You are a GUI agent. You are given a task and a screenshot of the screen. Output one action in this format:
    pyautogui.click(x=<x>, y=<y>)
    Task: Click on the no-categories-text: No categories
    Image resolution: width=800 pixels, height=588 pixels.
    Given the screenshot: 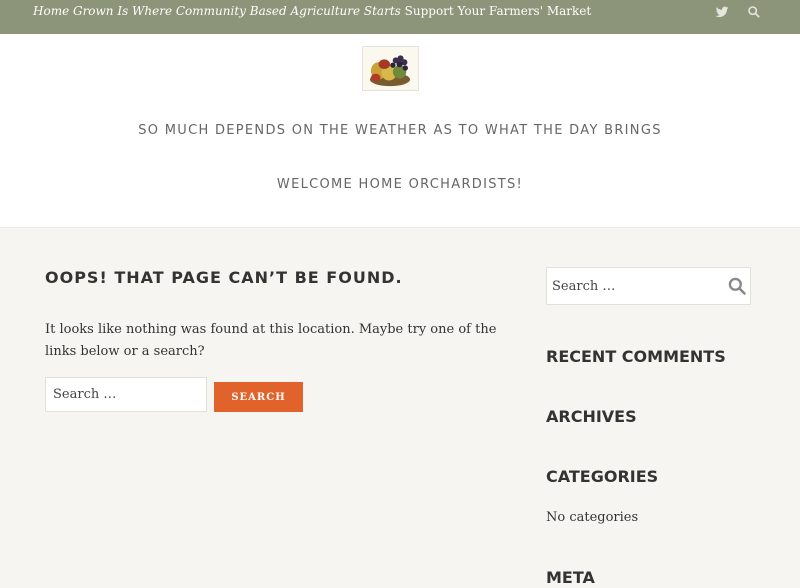 What is the action you would take?
    pyautogui.click(x=592, y=517)
    